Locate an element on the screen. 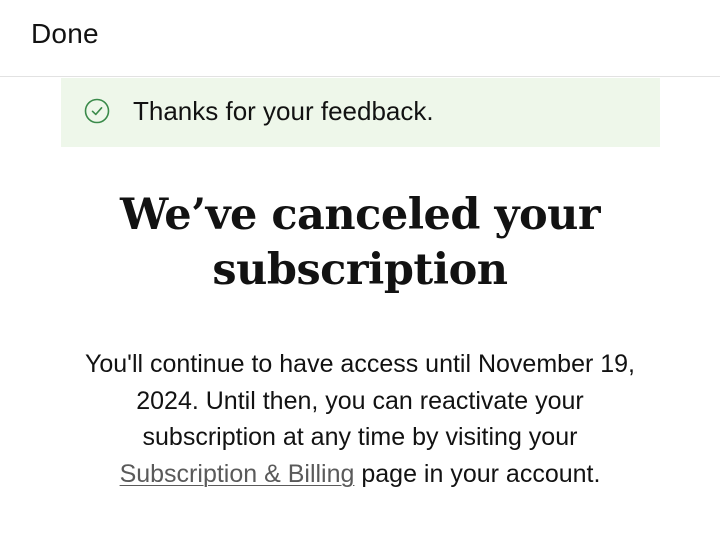 The image size is (720, 555). subscription-billing-link: Subscription & Billing is located at coordinates (237, 474).